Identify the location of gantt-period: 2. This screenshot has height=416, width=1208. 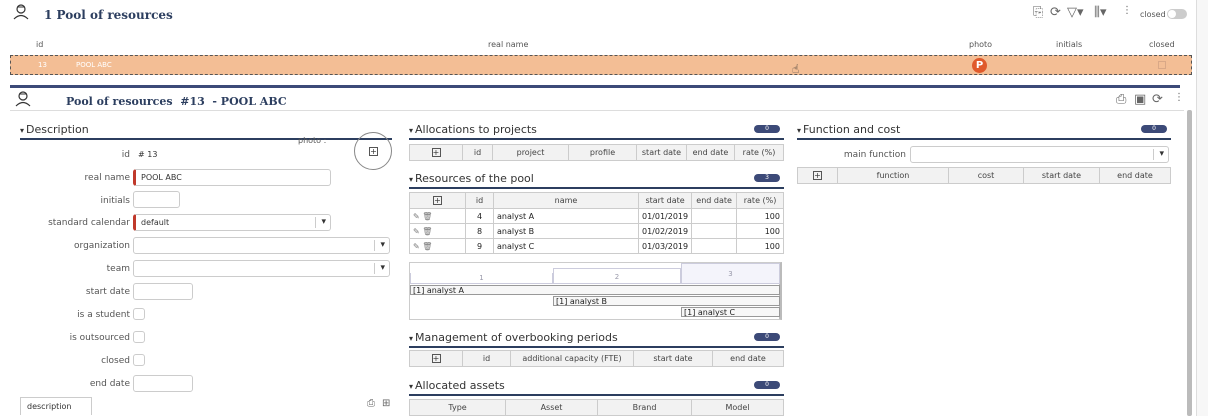
(617, 276).